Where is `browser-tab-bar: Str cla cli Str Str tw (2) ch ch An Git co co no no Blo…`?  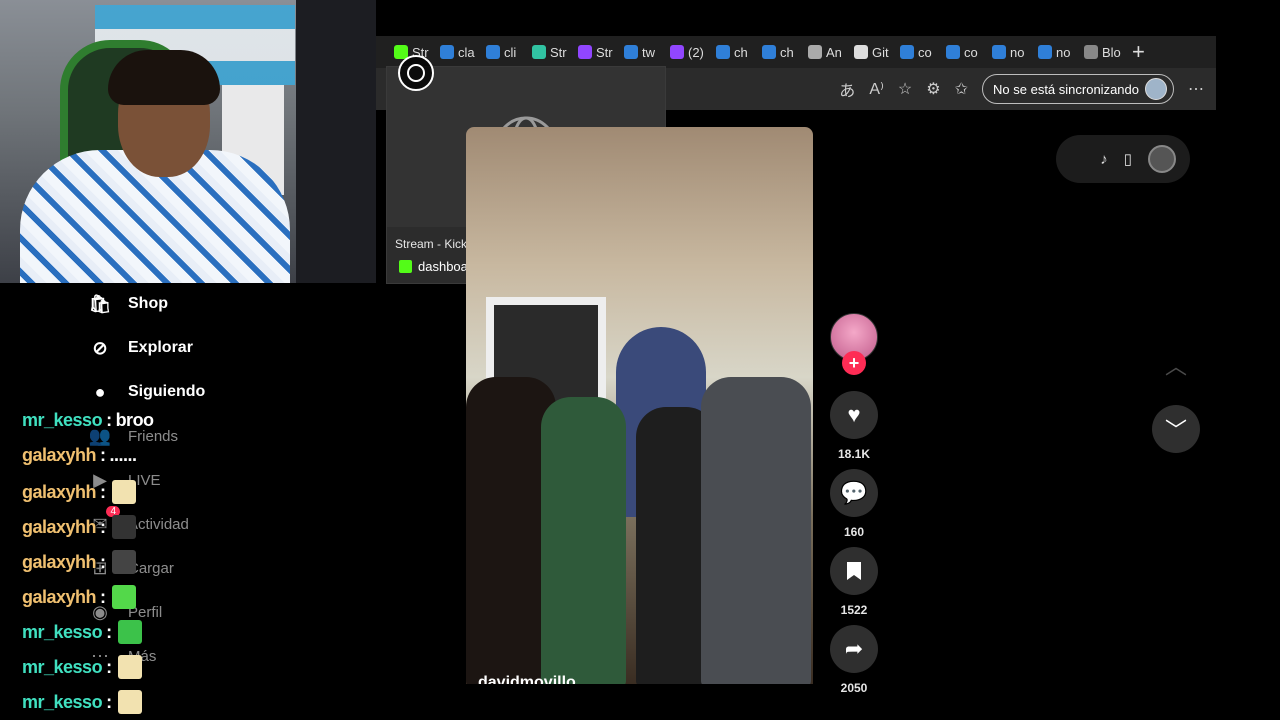 browser-tab-bar: Str cla cli Str Str tw (2) ch ch An Git co co no no Blo… is located at coordinates (796, 52).